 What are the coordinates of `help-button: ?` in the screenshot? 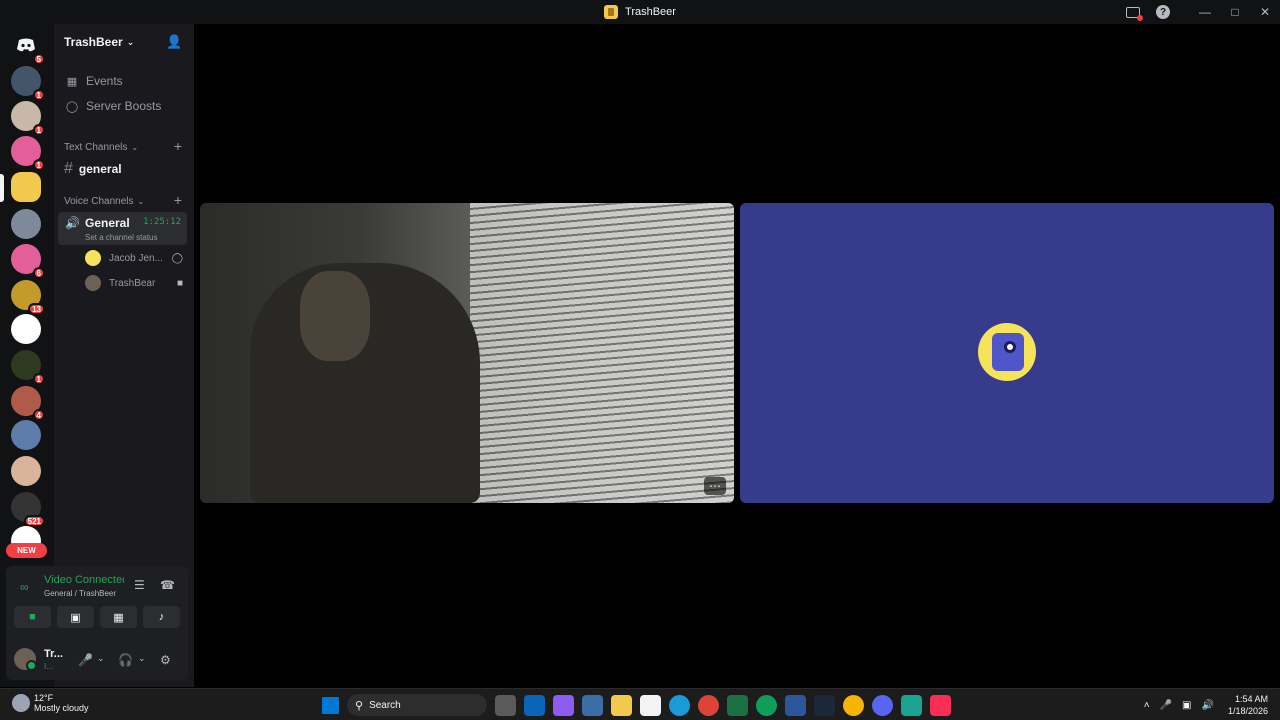 It's located at (1163, 12).